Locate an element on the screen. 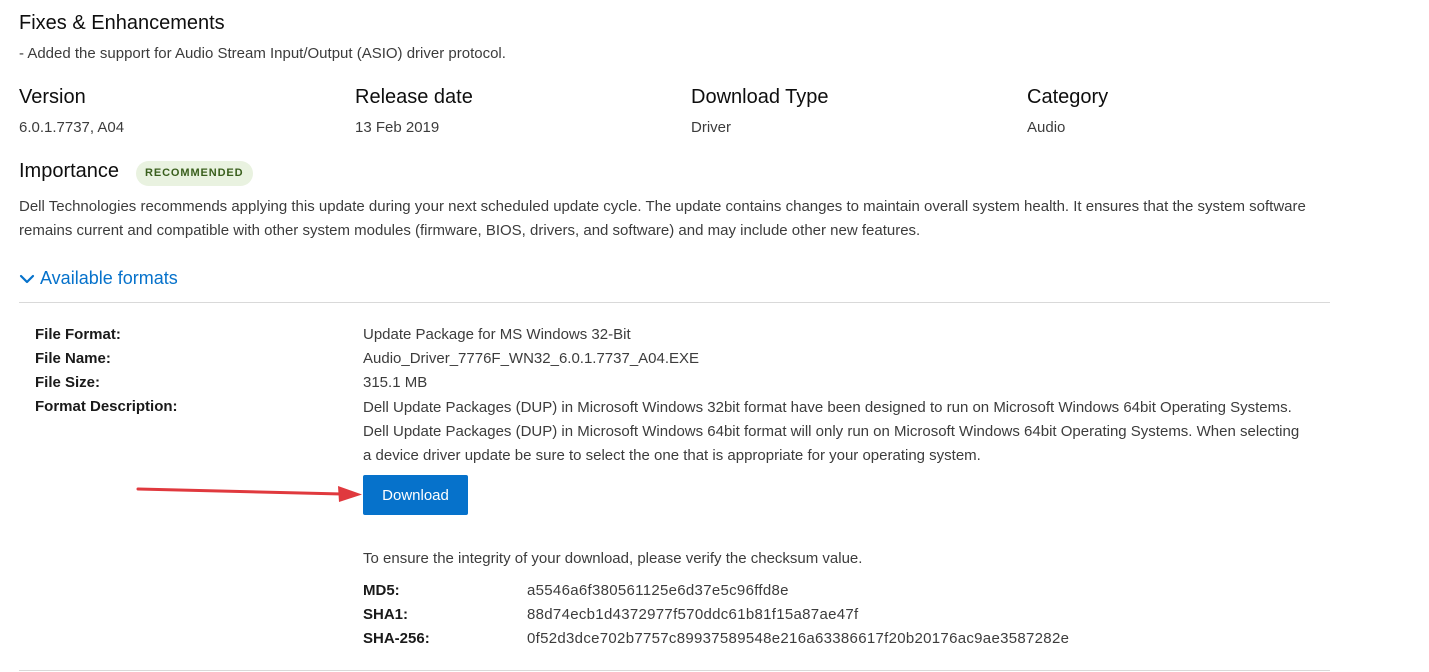  download-type-value: Driver is located at coordinates (711, 127).